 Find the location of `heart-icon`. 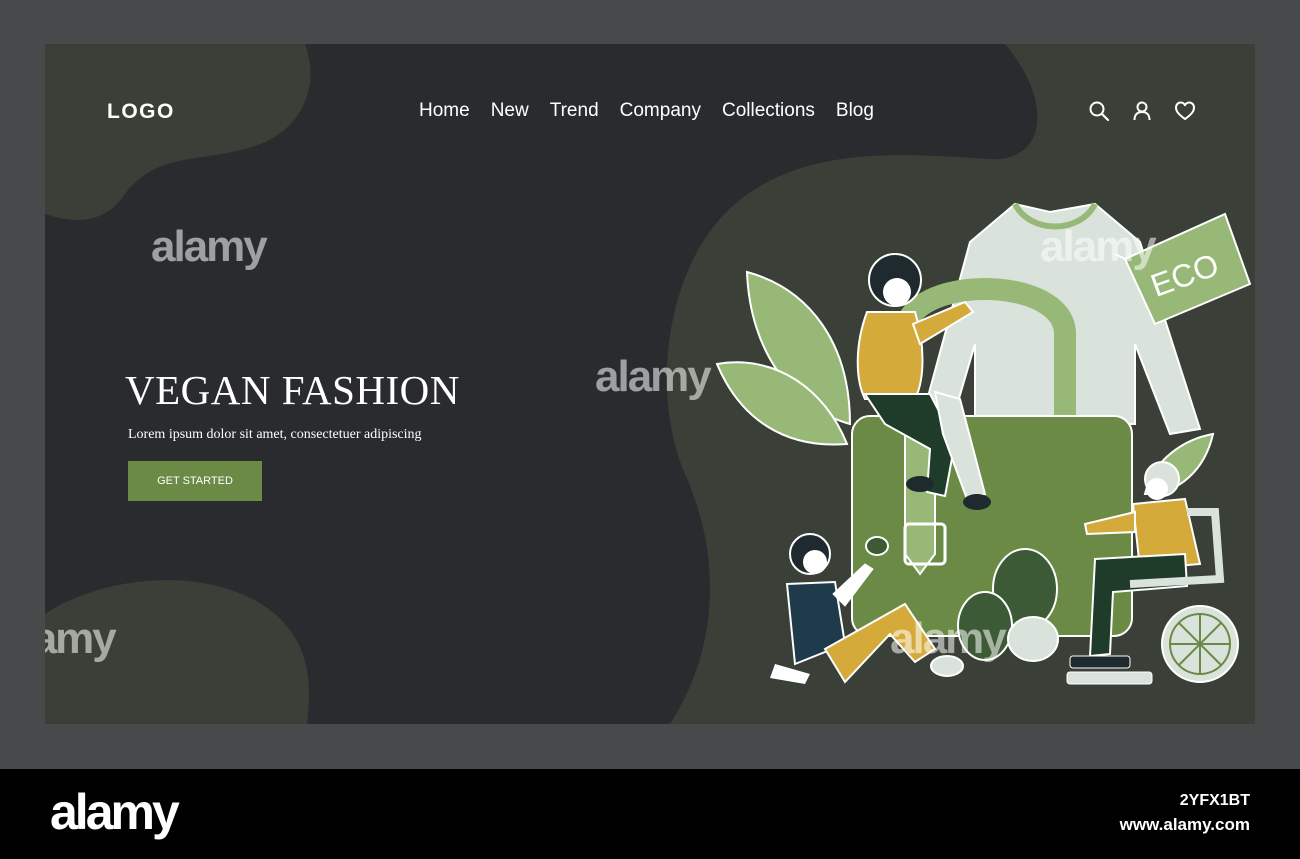

heart-icon is located at coordinates (1185, 111).